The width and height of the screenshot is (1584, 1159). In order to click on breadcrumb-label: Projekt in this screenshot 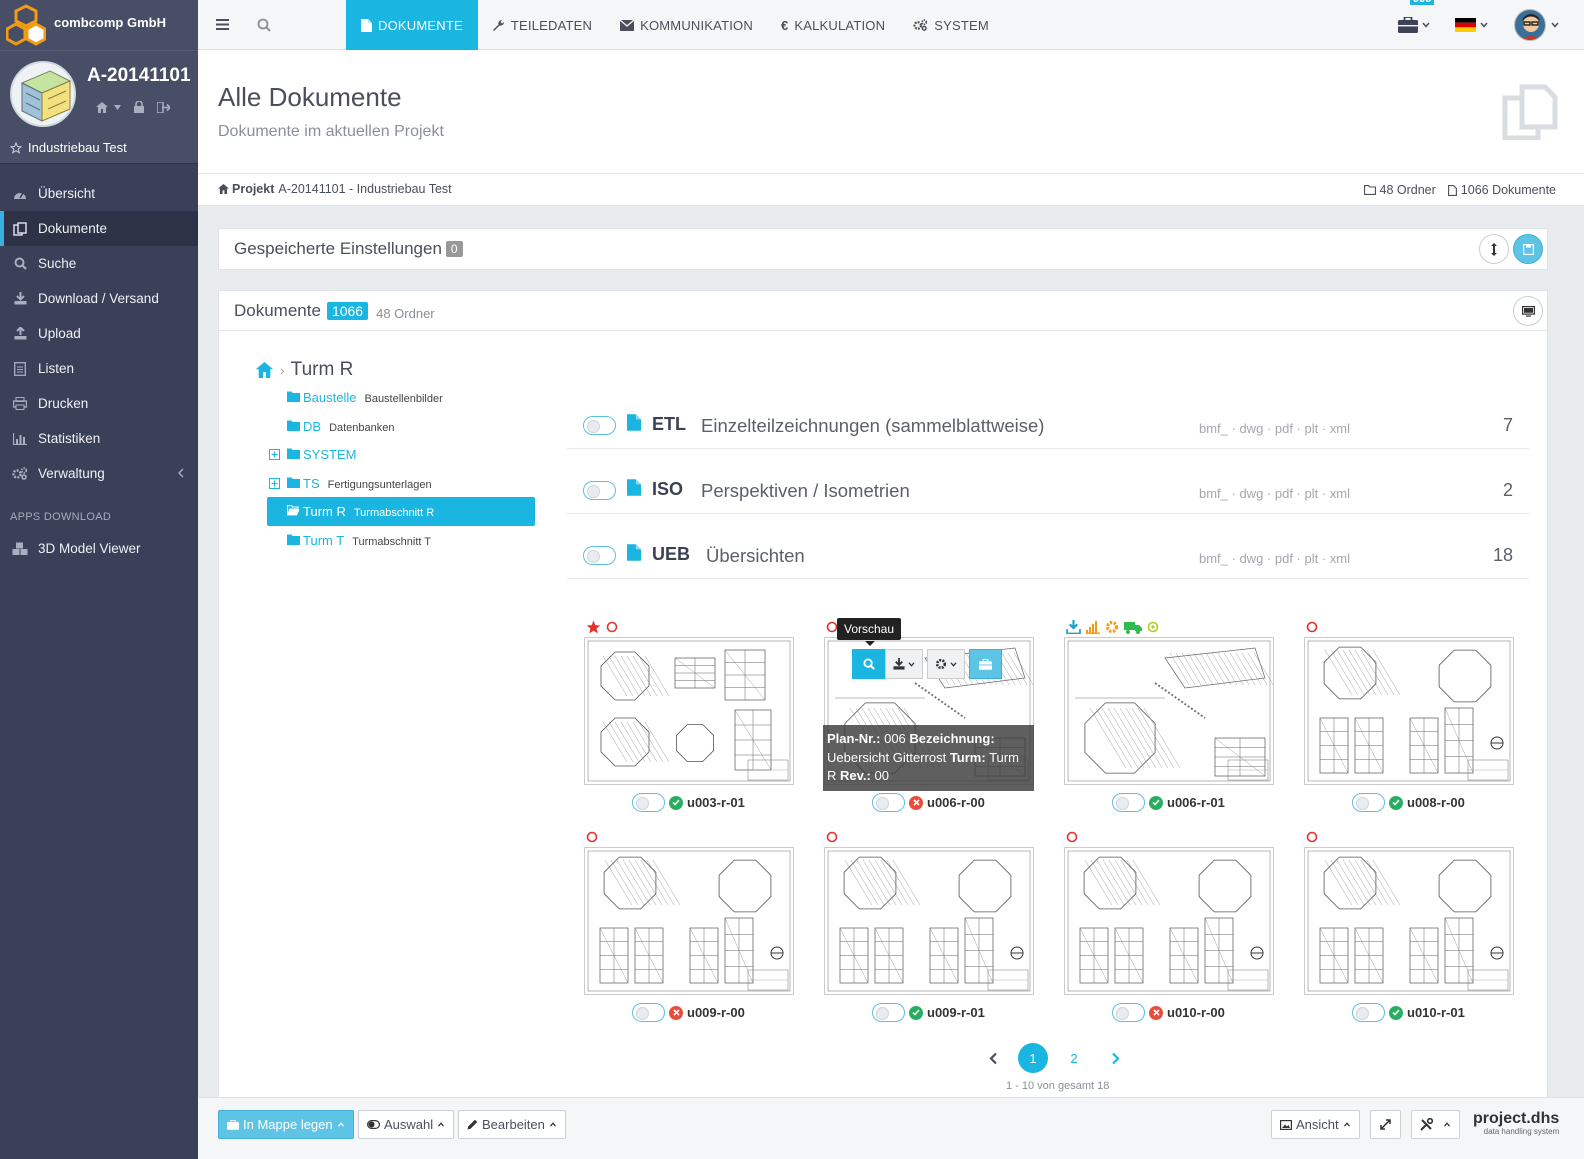, I will do `click(253, 189)`.